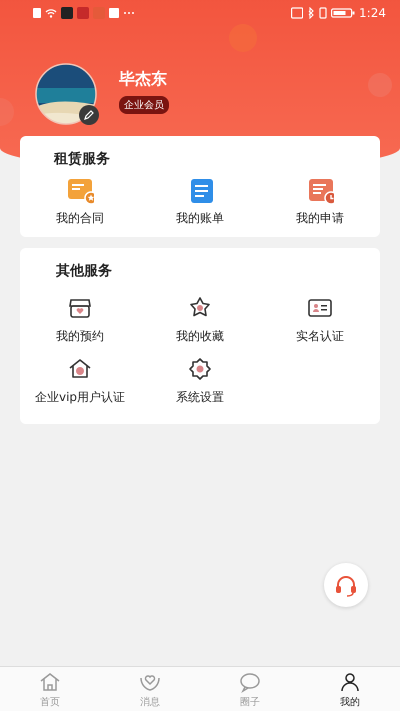  I want to click on section-title: 租赁服务, so click(81, 159).